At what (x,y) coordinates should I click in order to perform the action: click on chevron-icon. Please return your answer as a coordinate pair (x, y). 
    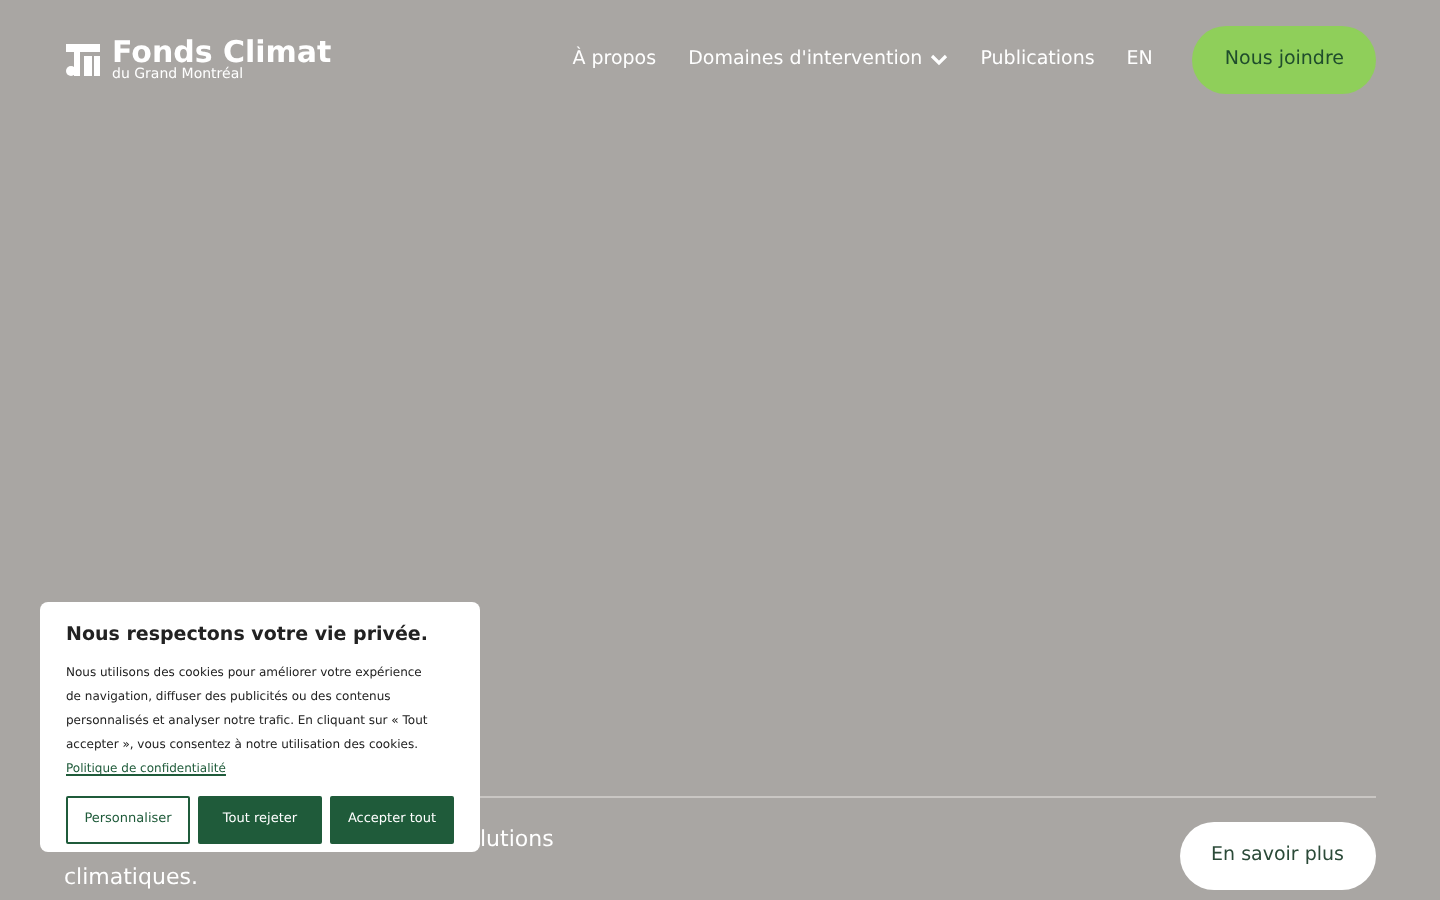
    Looking at the image, I should click on (939, 60).